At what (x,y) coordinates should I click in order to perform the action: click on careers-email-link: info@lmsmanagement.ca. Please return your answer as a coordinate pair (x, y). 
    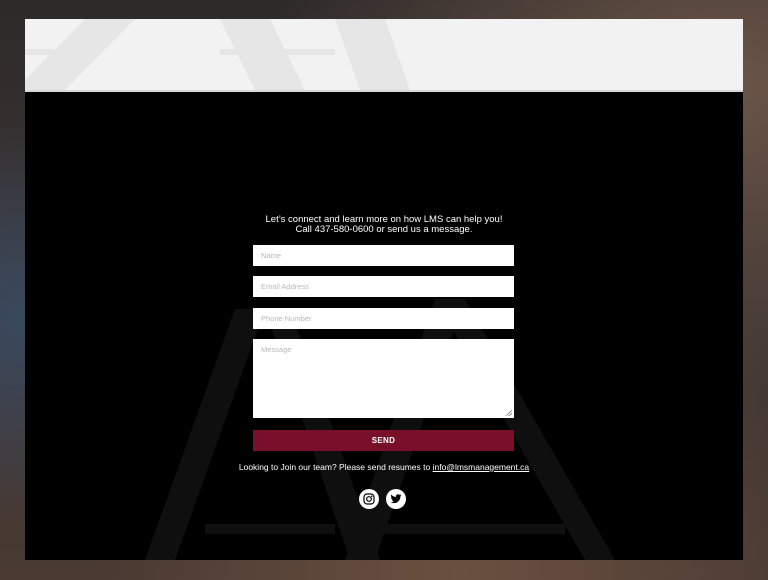
    Looking at the image, I should click on (481, 467).